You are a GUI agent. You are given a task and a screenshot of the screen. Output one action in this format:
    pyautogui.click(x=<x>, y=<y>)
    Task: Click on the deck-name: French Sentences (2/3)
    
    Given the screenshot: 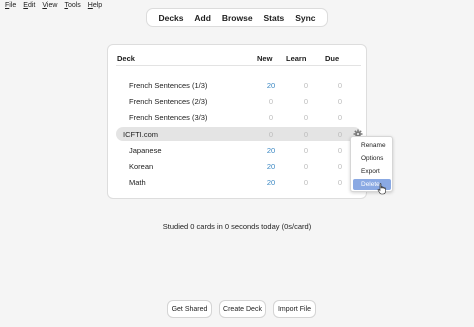 What is the action you would take?
    pyautogui.click(x=168, y=101)
    